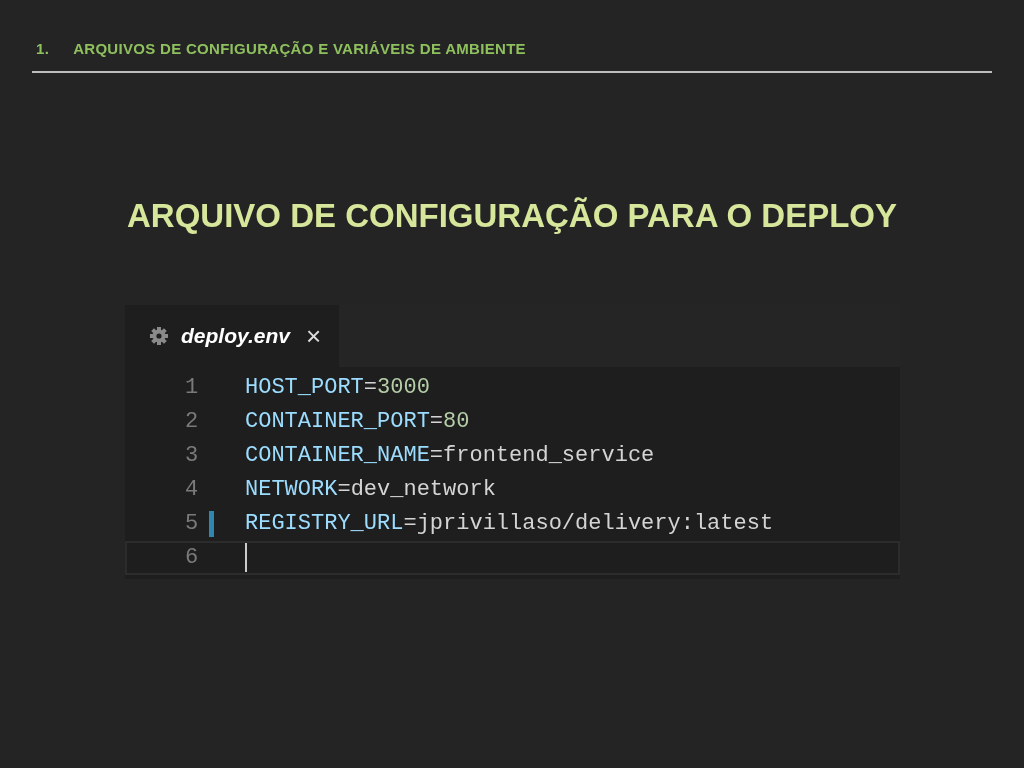 The height and width of the screenshot is (768, 1024). I want to click on code-line: REGISTRY_URL=jprivillaso/delivery:latest, so click(491, 524).